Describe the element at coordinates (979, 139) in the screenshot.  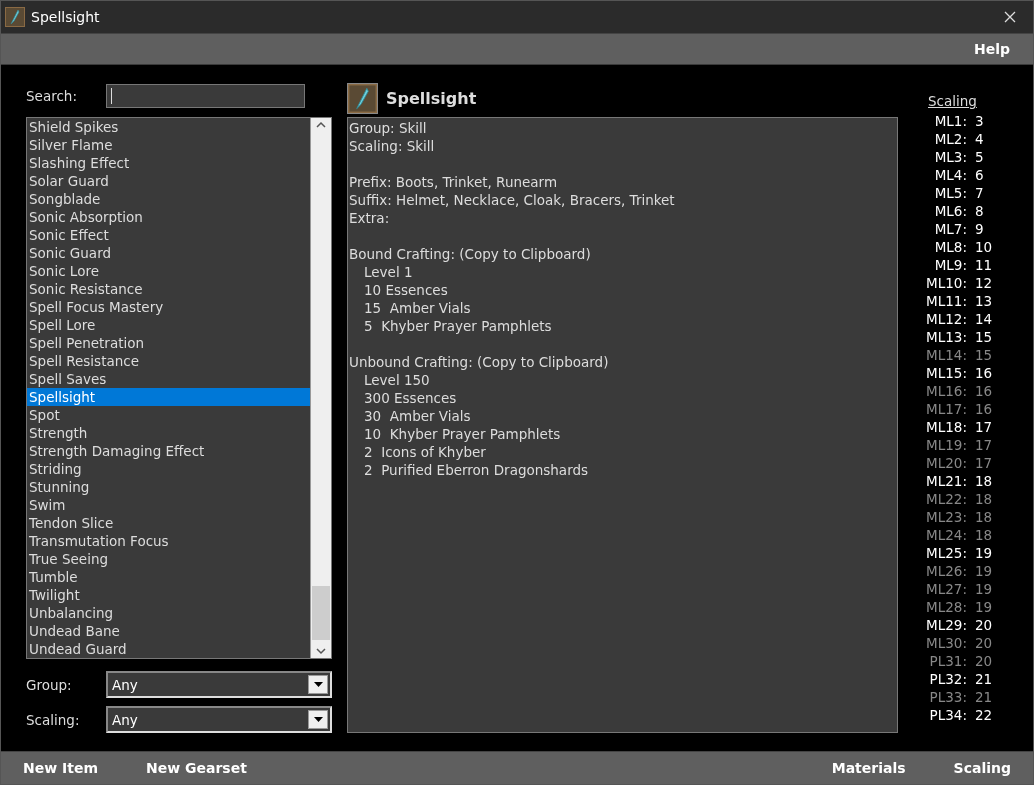
I see `scaling-value: 4` at that location.